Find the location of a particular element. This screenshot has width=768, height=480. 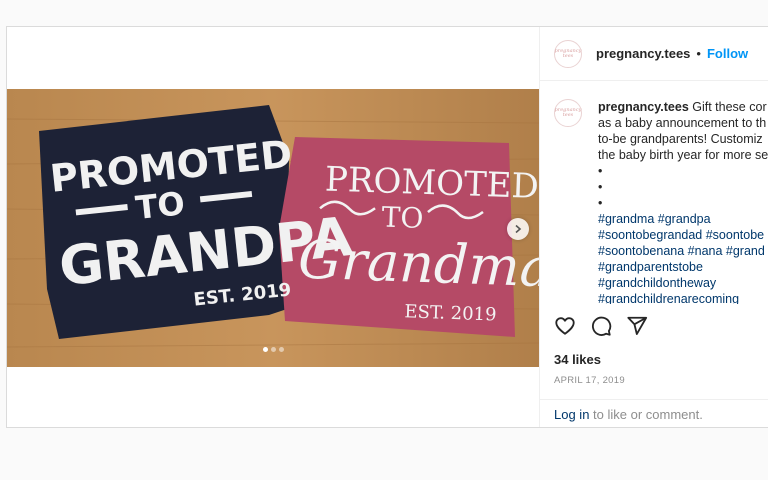

heart-icon is located at coordinates (565, 326).